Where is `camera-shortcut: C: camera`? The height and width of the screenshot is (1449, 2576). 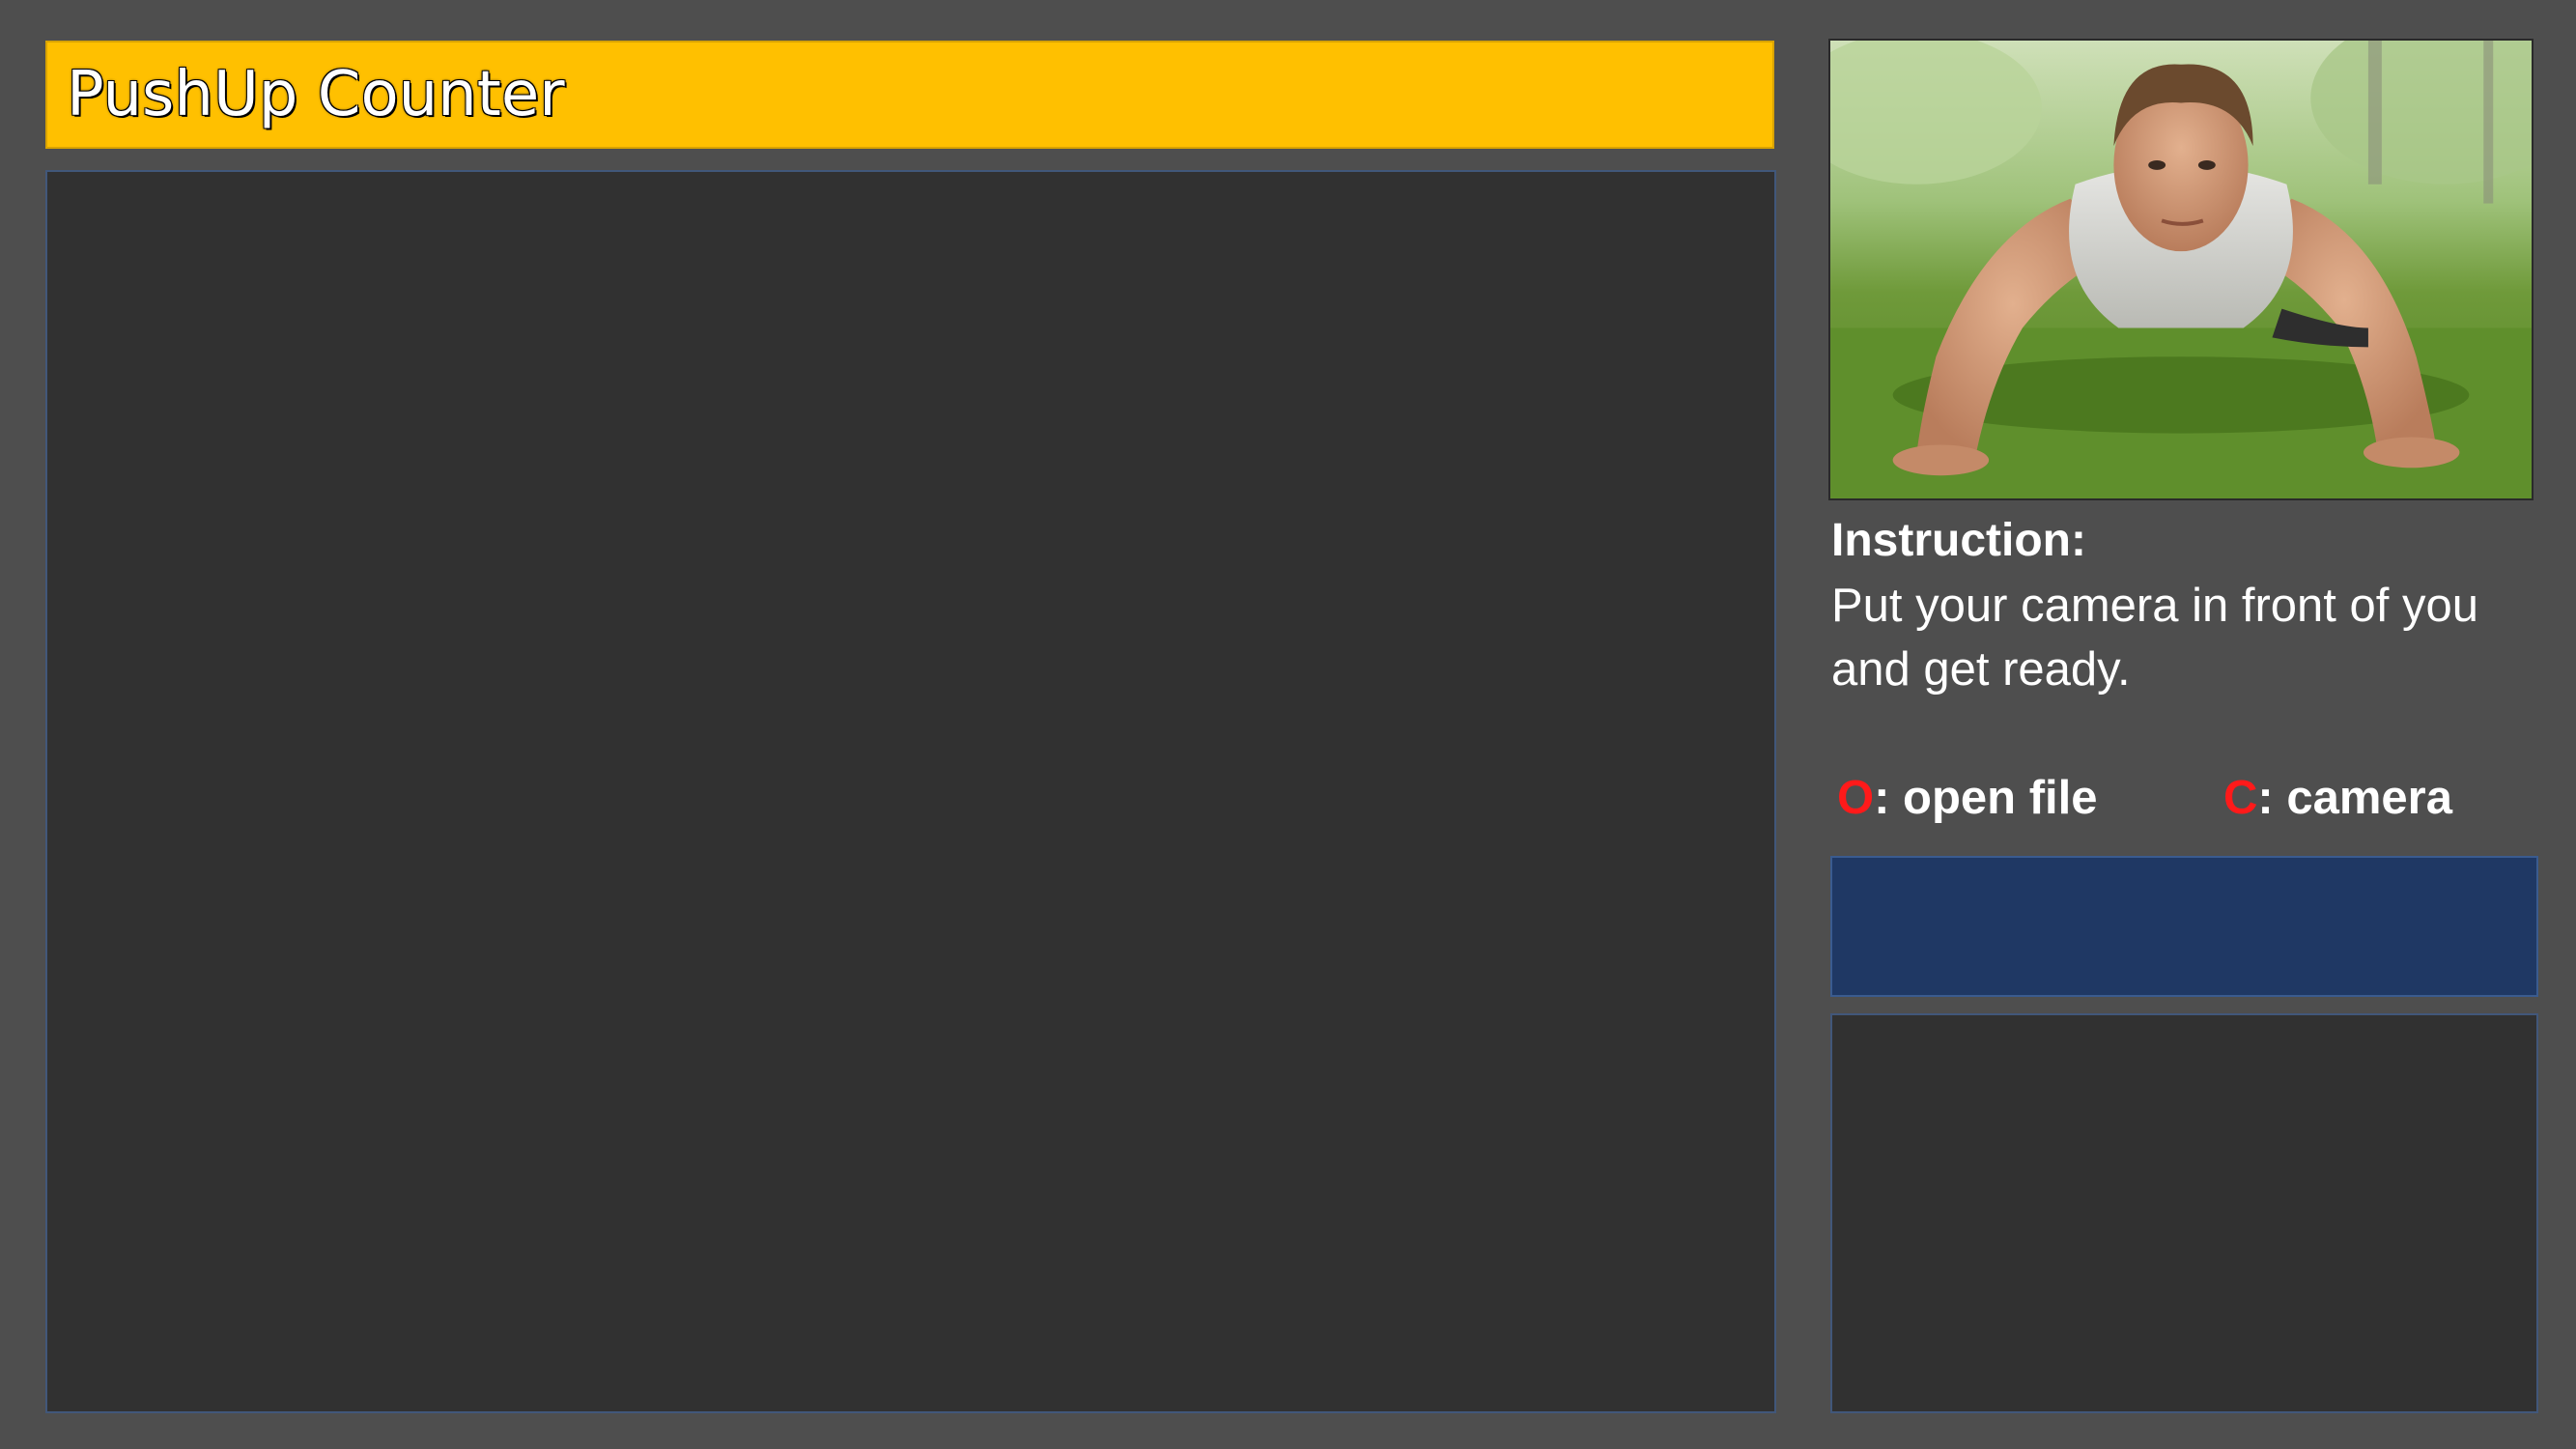
camera-shortcut: C: camera is located at coordinates (2337, 798).